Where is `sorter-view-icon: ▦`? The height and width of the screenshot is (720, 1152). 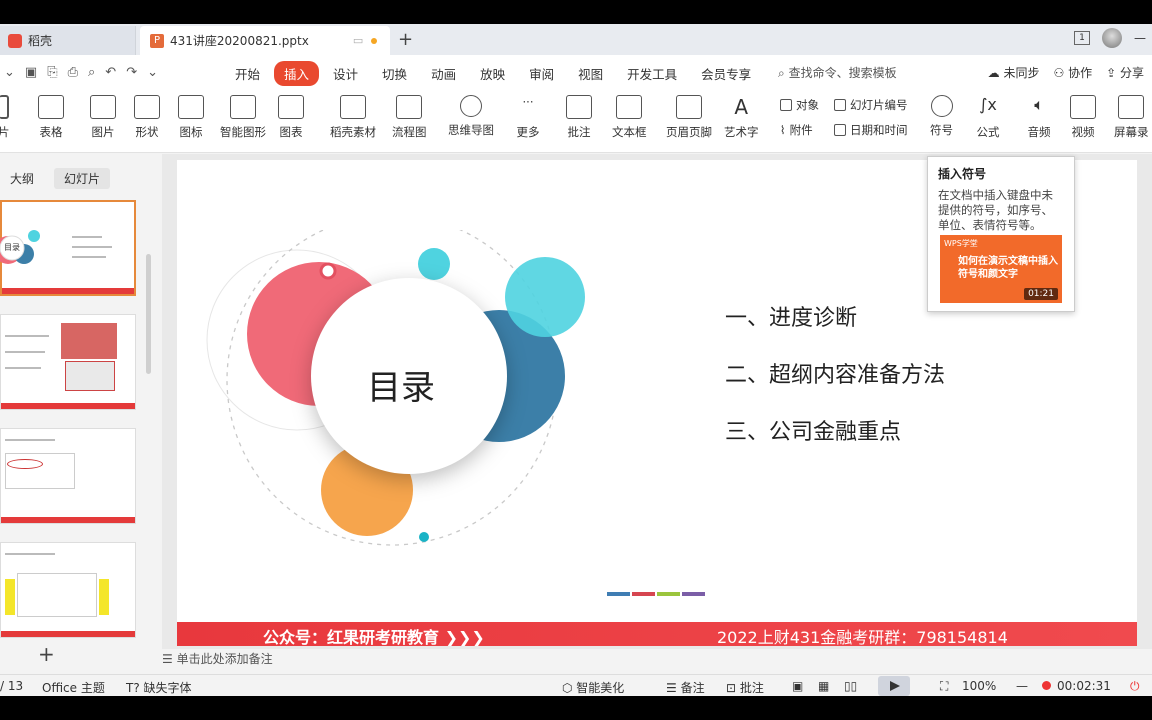
sorter-view-icon: ▦ is located at coordinates (823, 686).